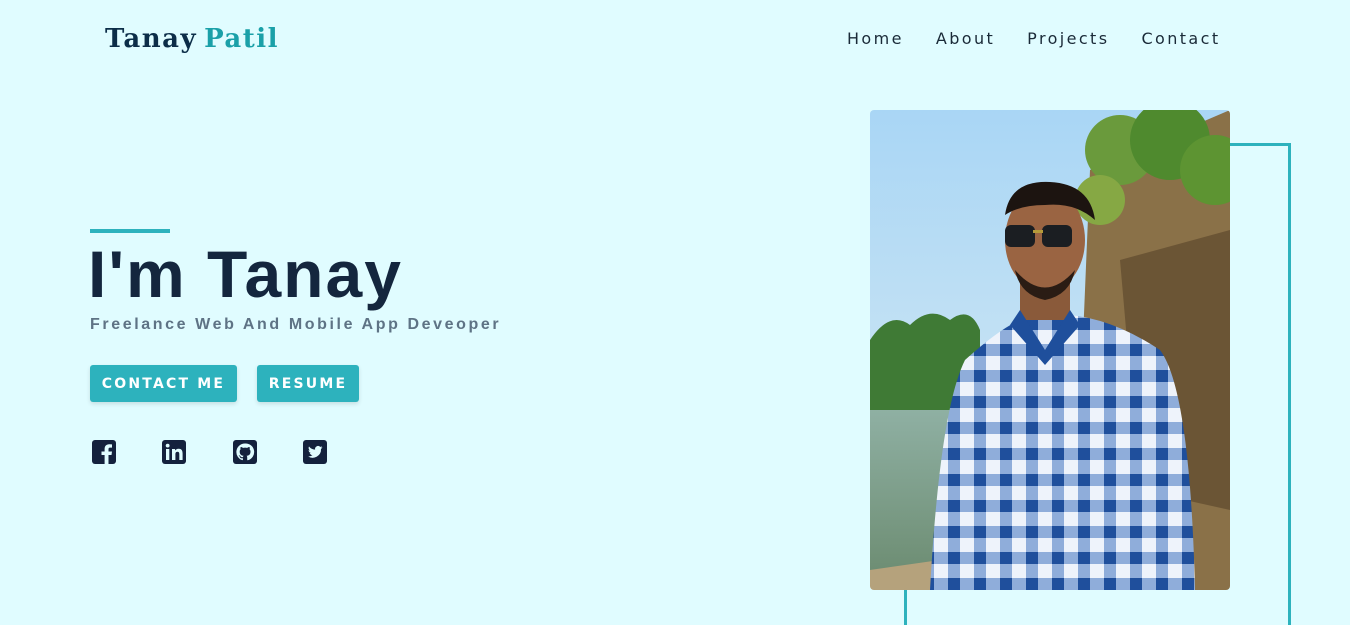 This screenshot has width=1350, height=625. What do you see at coordinates (308, 383) in the screenshot?
I see `resume-button: RESUME` at bounding box center [308, 383].